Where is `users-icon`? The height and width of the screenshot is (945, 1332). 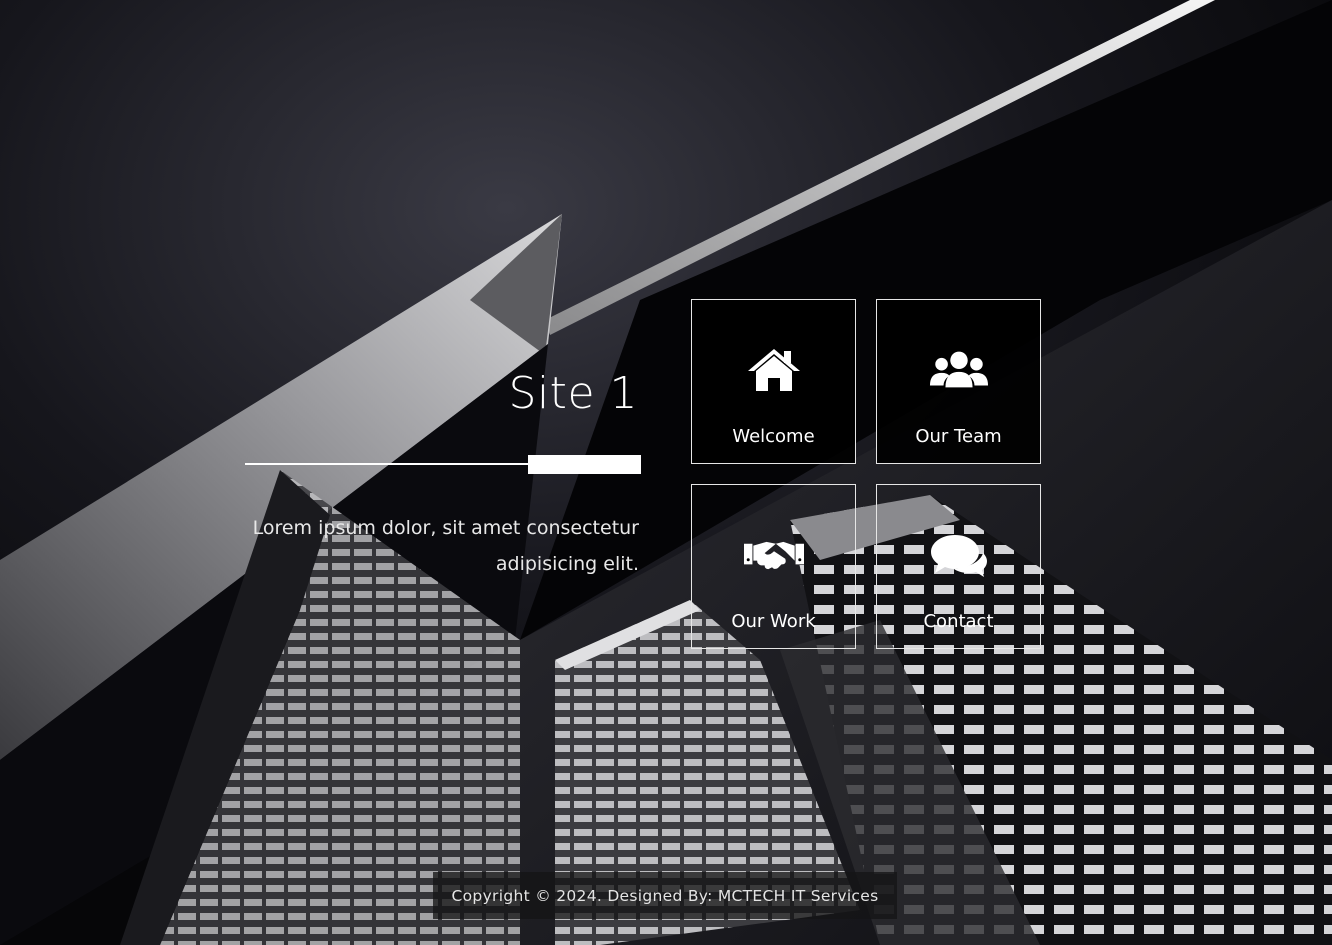 users-icon is located at coordinates (959, 370).